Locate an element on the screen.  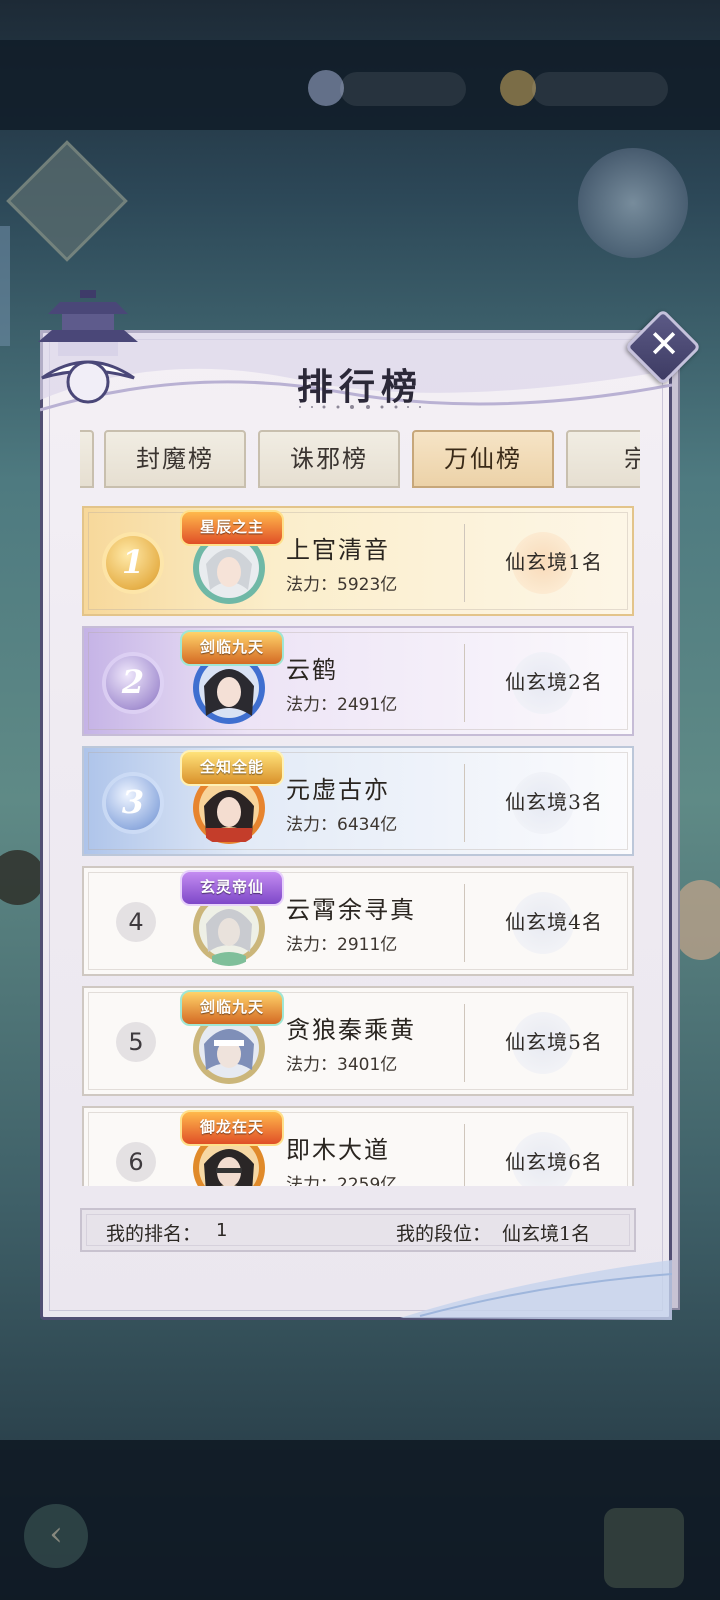
player-name: 上官清音 is located at coordinates (338, 550).